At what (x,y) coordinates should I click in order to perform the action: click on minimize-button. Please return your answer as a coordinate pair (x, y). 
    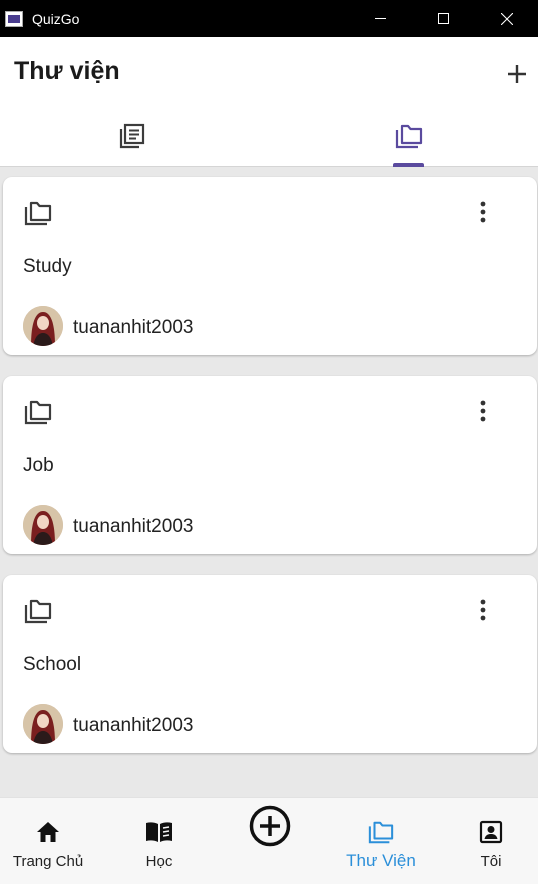
    Looking at the image, I should click on (380, 18).